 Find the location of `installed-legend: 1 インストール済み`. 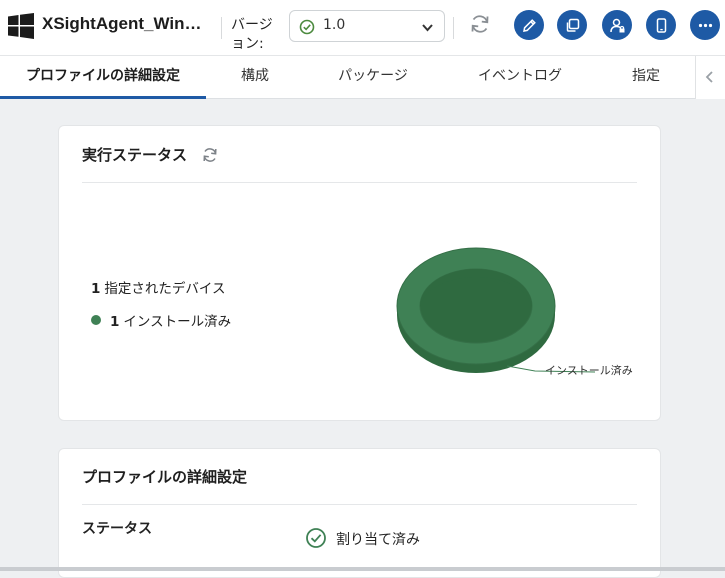

installed-legend: 1 インストール済み is located at coordinates (170, 320).